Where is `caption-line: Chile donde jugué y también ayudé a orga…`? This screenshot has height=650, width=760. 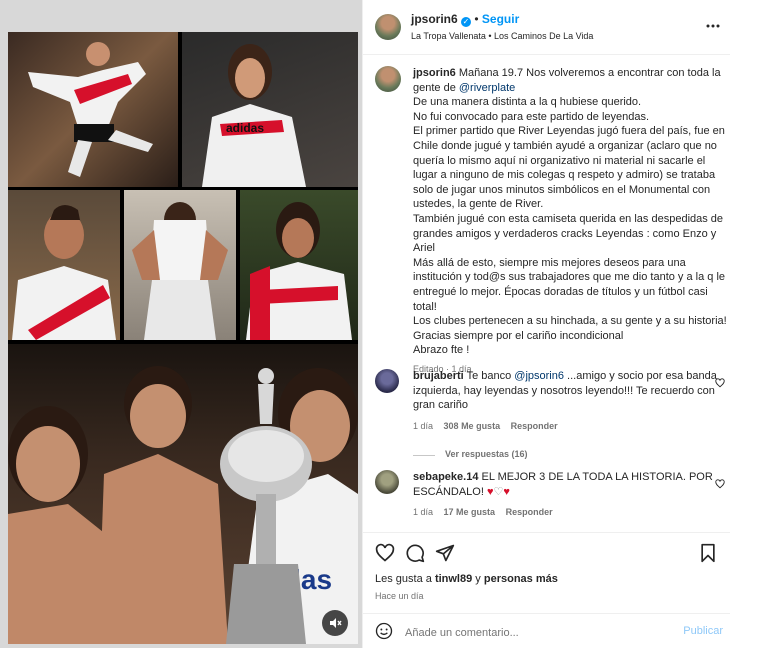
caption-line: Chile donde jugué y también ayudé a orga… is located at coordinates (565, 145).